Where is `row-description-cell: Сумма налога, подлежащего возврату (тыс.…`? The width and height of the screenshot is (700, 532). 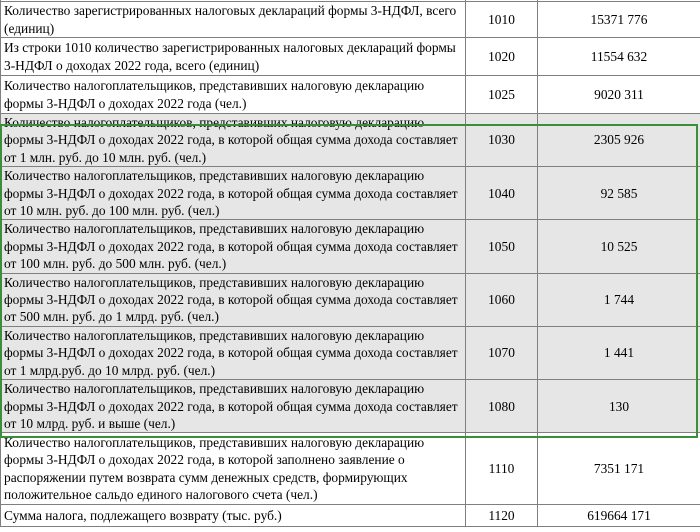 row-description-cell: Сумма налога, подлежащего возврату (тыс.… is located at coordinates (233, 516).